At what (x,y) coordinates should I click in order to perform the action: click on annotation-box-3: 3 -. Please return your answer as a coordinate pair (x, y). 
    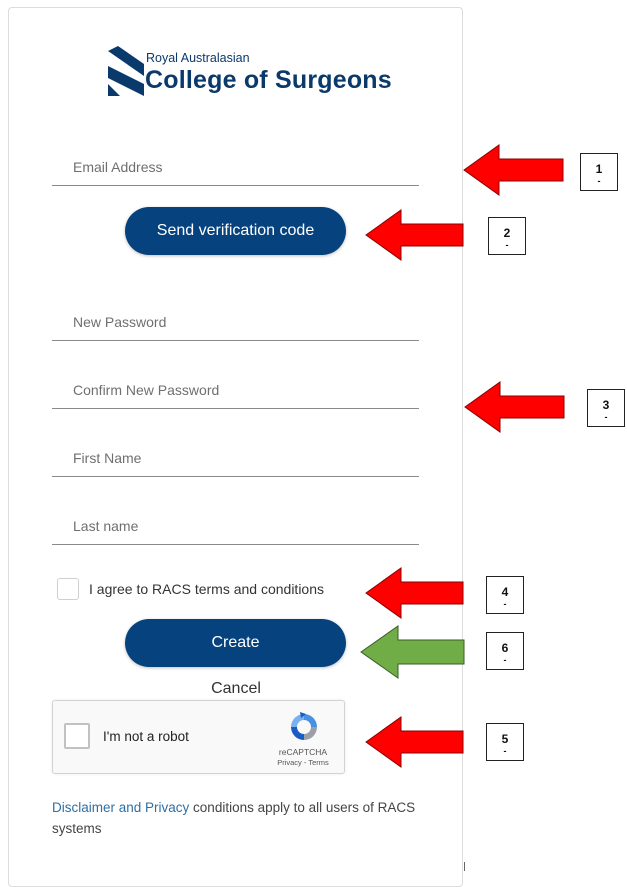
    Looking at the image, I should click on (606, 408).